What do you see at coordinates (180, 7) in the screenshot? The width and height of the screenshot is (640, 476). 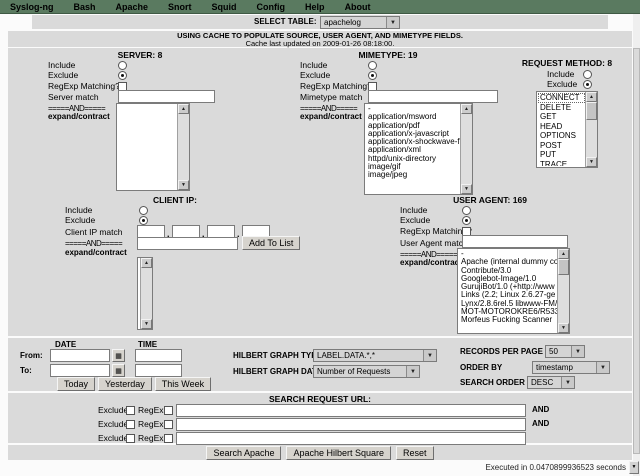 I see `menu-snort: Snort` at bounding box center [180, 7].